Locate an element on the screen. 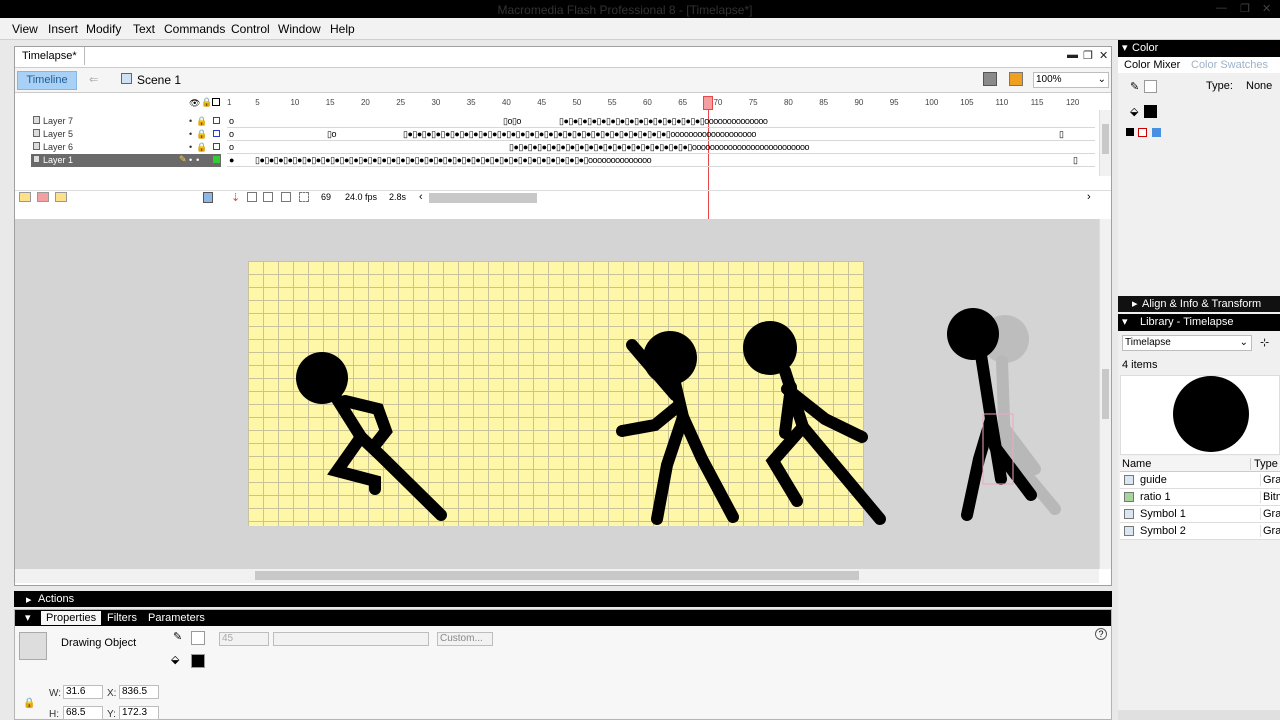 The width and height of the screenshot is (1280, 720). tab-parameters: Parameters is located at coordinates (176, 618).